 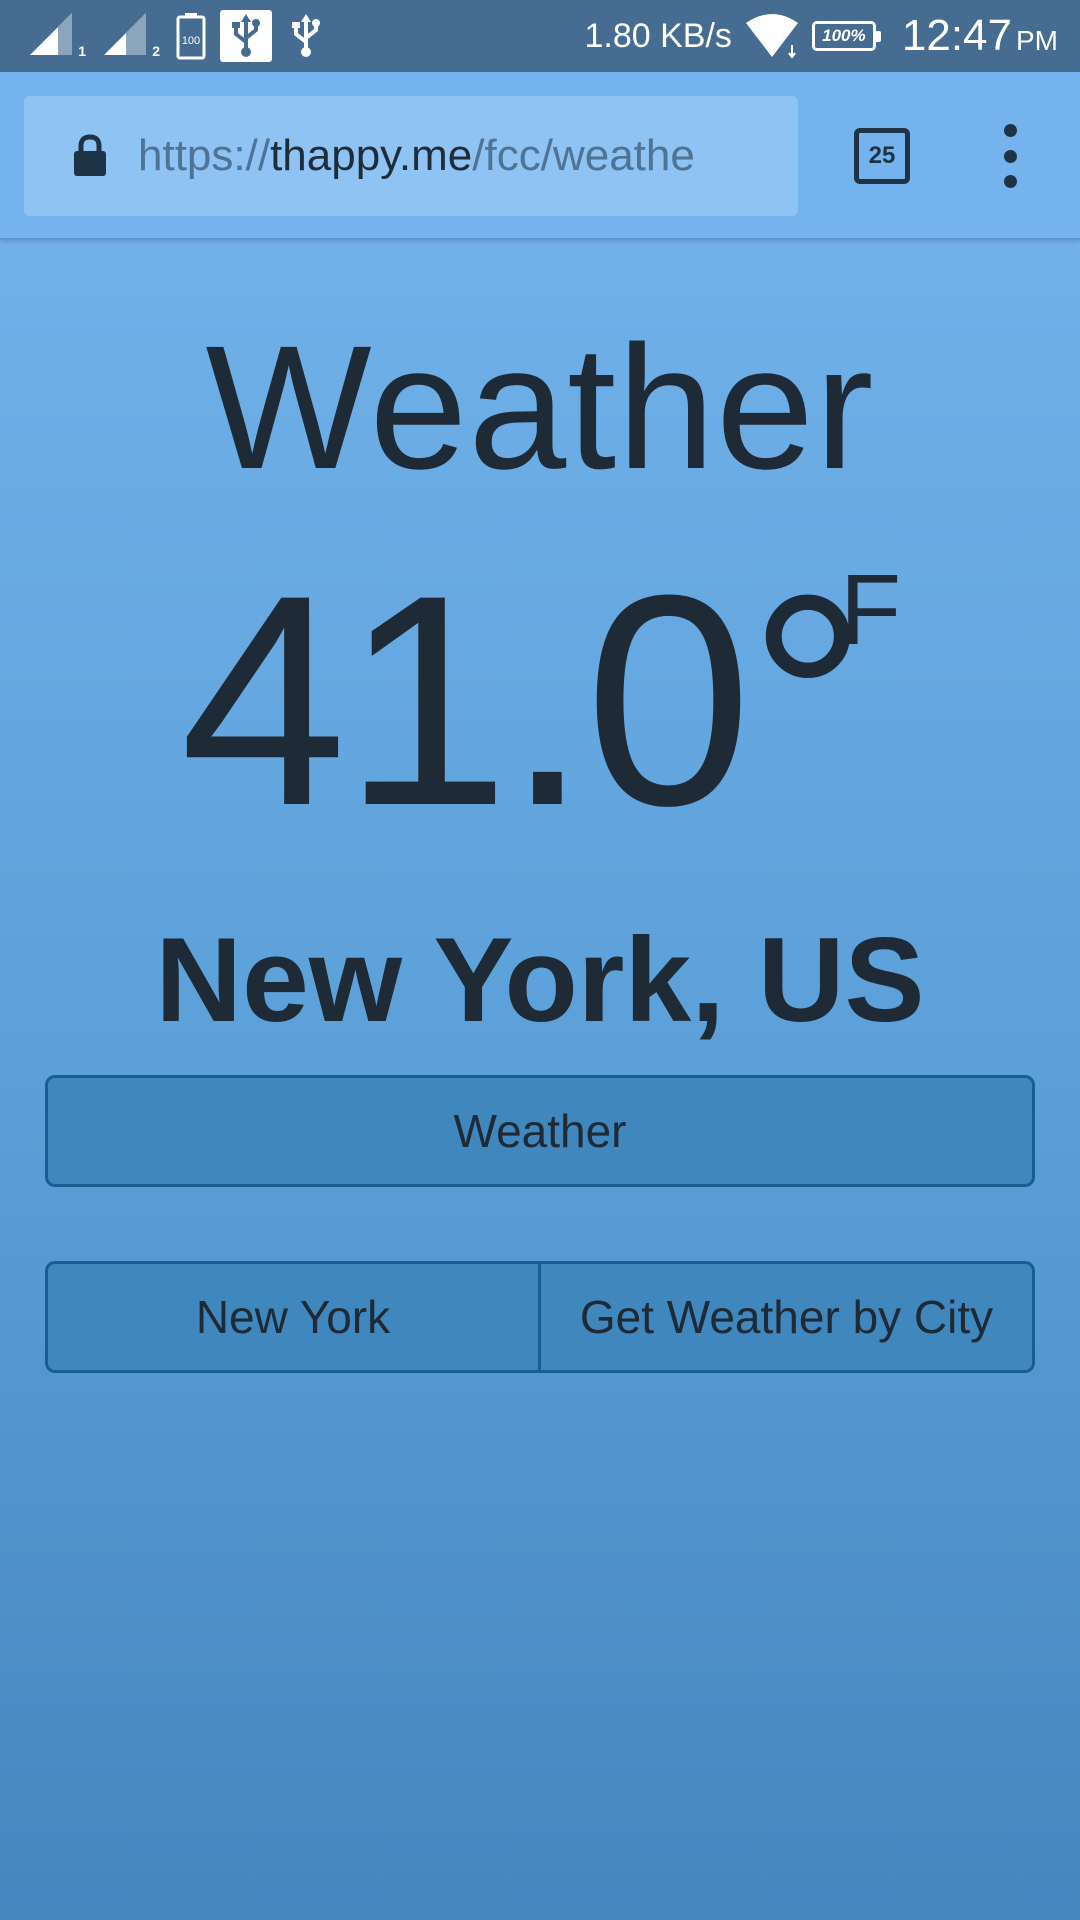 I want to click on weather-button: Weather, so click(x=540, y=1131).